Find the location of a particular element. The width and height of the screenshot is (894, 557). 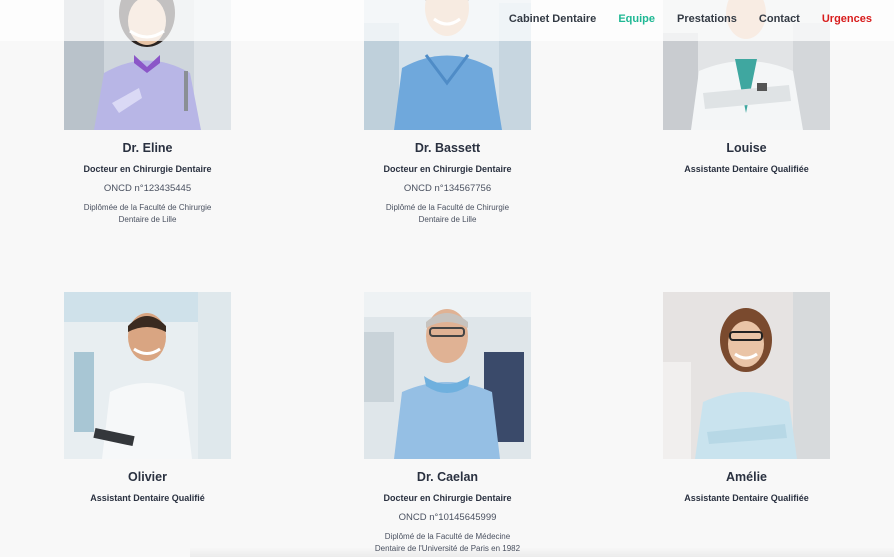

team-photo-caelan is located at coordinates (447, 375).